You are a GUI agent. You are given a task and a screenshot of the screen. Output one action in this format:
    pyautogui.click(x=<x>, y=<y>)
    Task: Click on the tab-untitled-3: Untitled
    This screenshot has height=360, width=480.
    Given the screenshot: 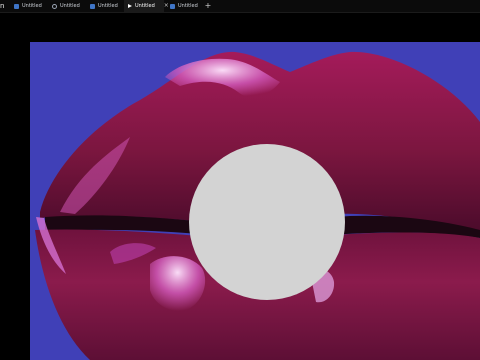 What is the action you would take?
    pyautogui.click(x=104, y=6)
    